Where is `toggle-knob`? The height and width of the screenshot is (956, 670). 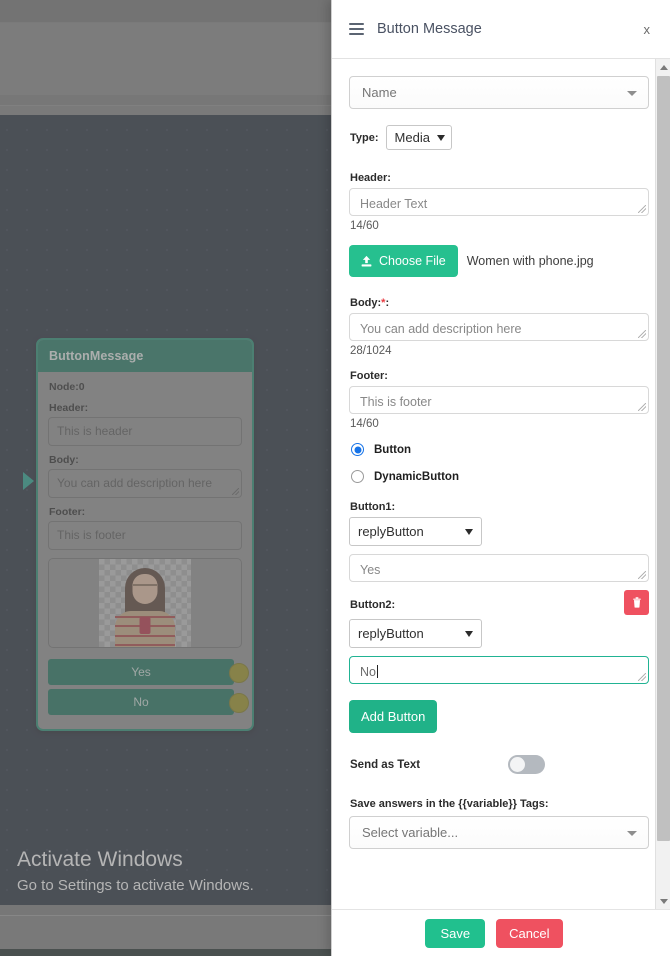
toggle-knob is located at coordinates (518, 764).